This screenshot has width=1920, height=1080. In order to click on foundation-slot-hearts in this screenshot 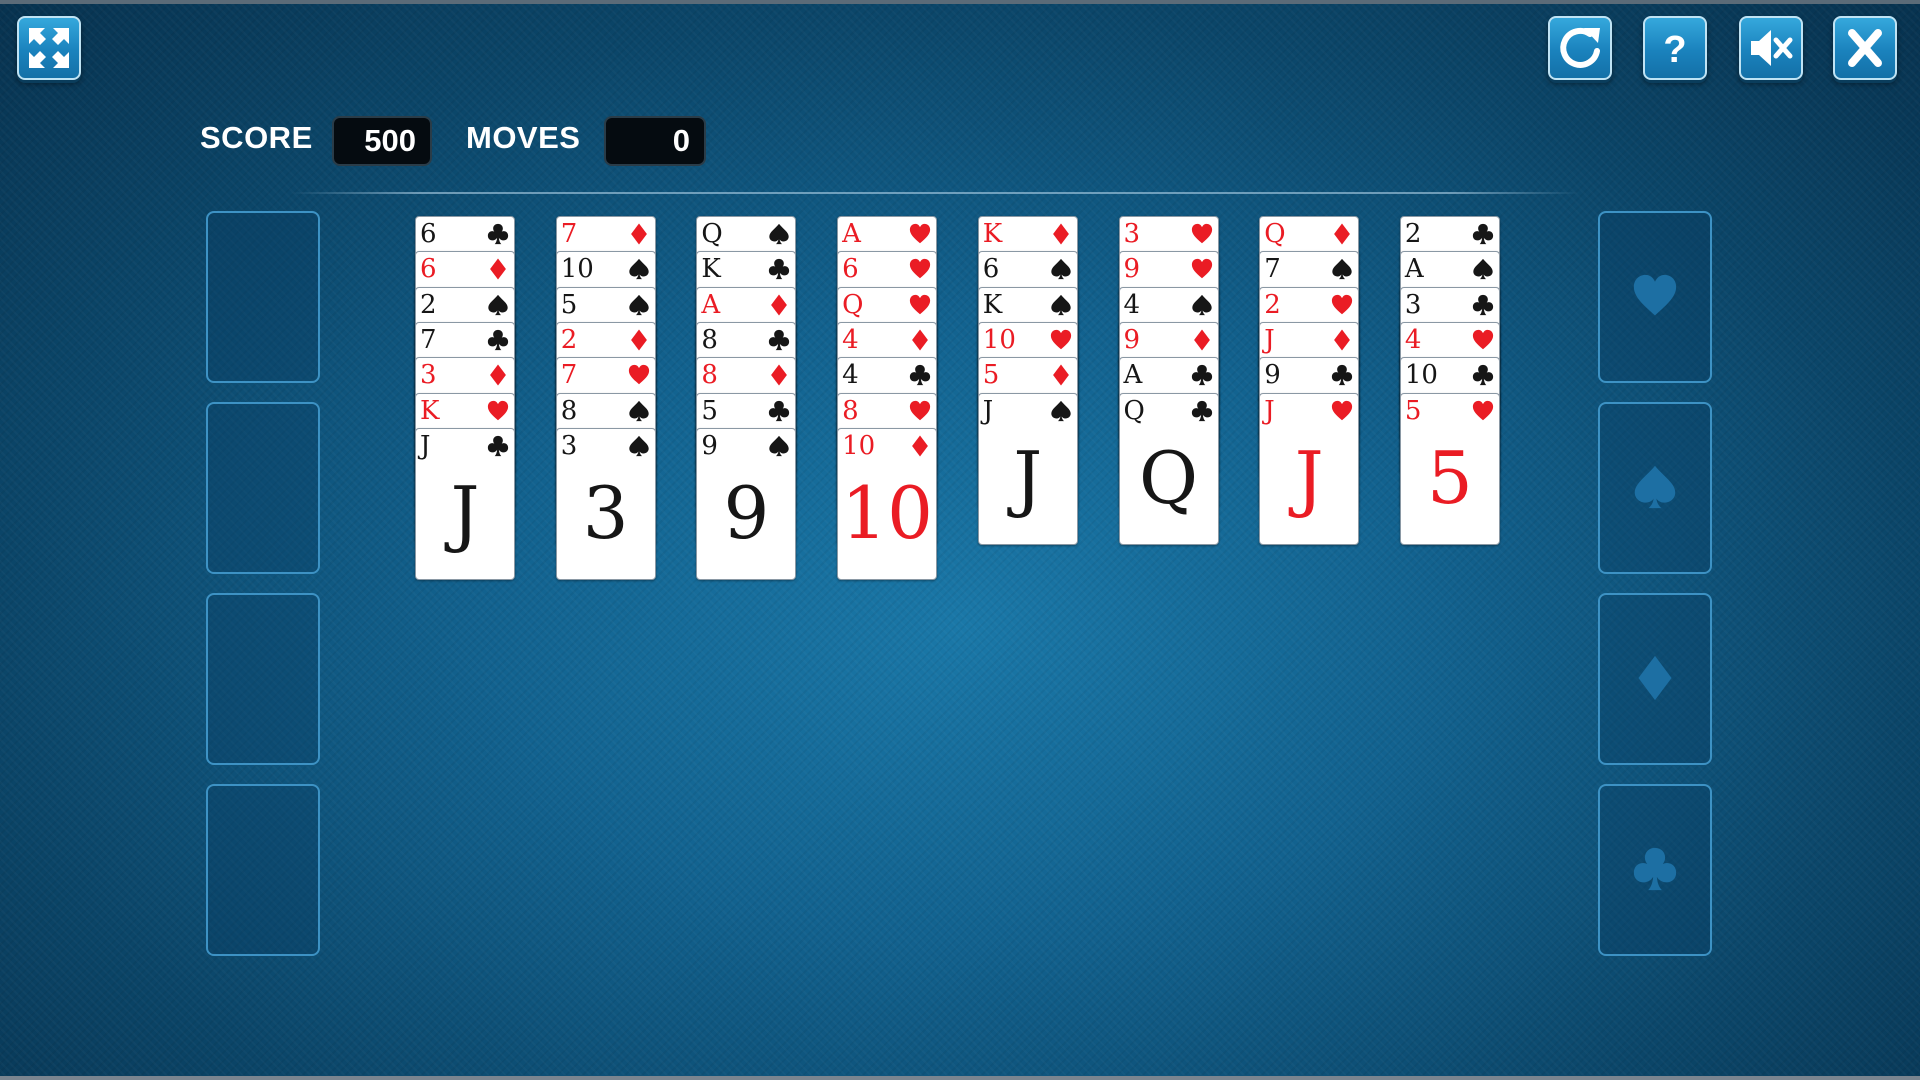, I will do `click(1655, 297)`.